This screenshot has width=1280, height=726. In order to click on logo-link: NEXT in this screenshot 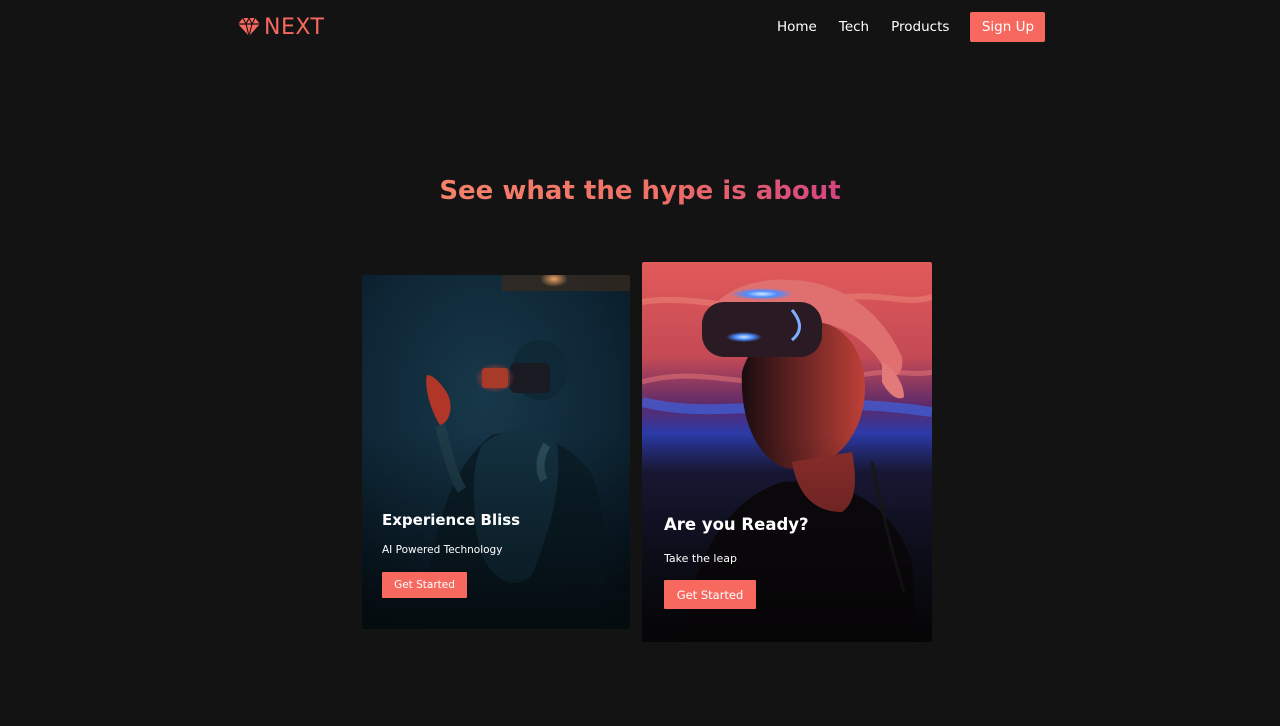, I will do `click(281, 27)`.